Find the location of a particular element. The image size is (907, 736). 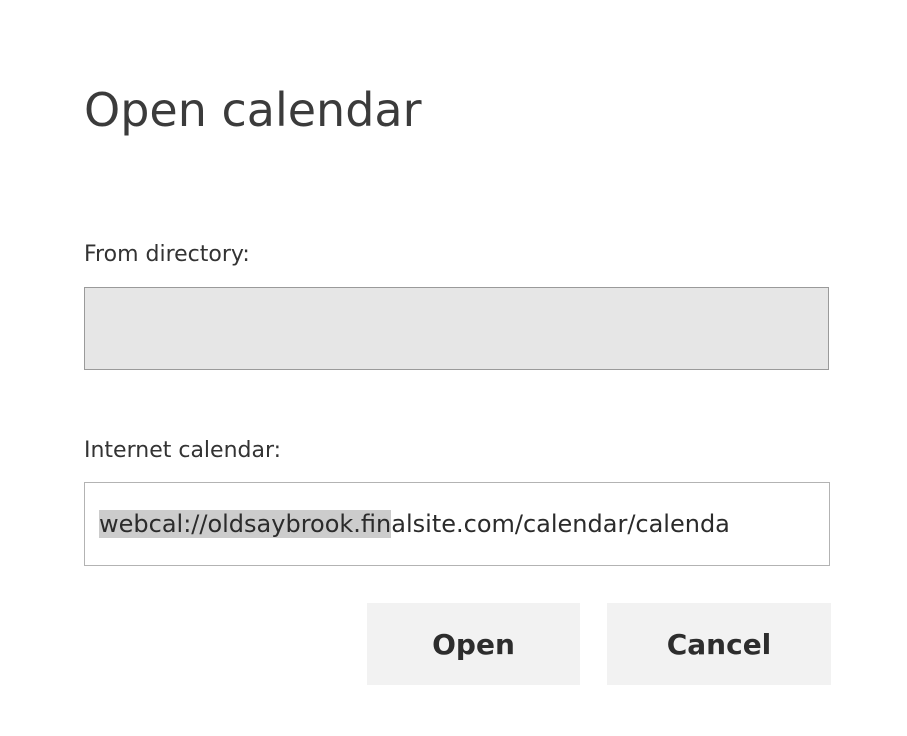

dialog-title: Open calendar is located at coordinates (253, 110).